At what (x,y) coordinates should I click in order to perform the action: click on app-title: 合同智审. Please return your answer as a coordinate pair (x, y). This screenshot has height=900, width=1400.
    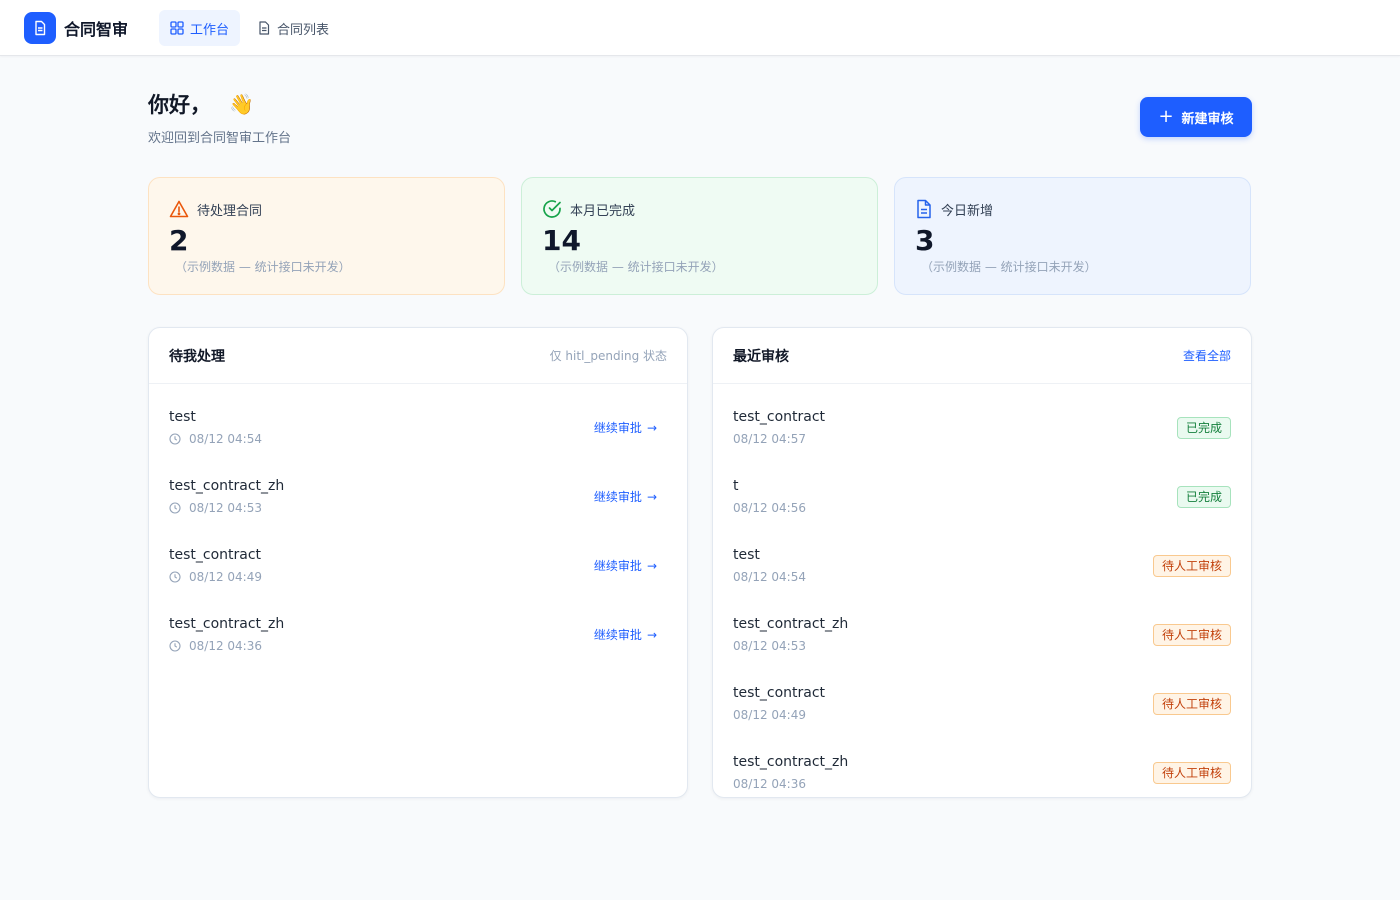
    Looking at the image, I should click on (96, 29).